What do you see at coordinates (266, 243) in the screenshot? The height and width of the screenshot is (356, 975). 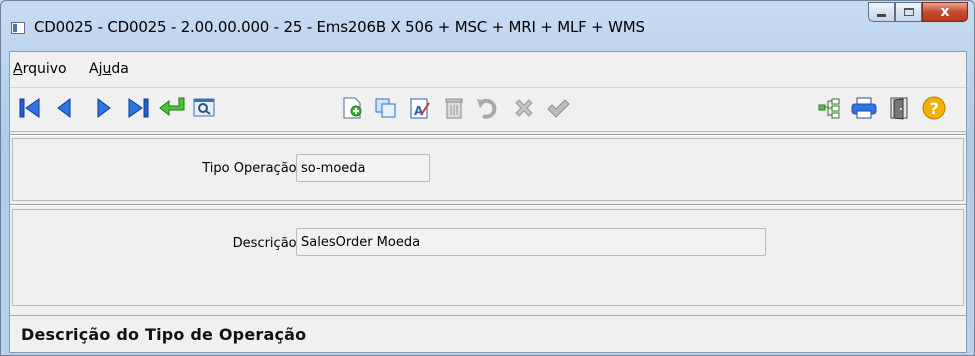 I see `descricao-label: Descrição:` at bounding box center [266, 243].